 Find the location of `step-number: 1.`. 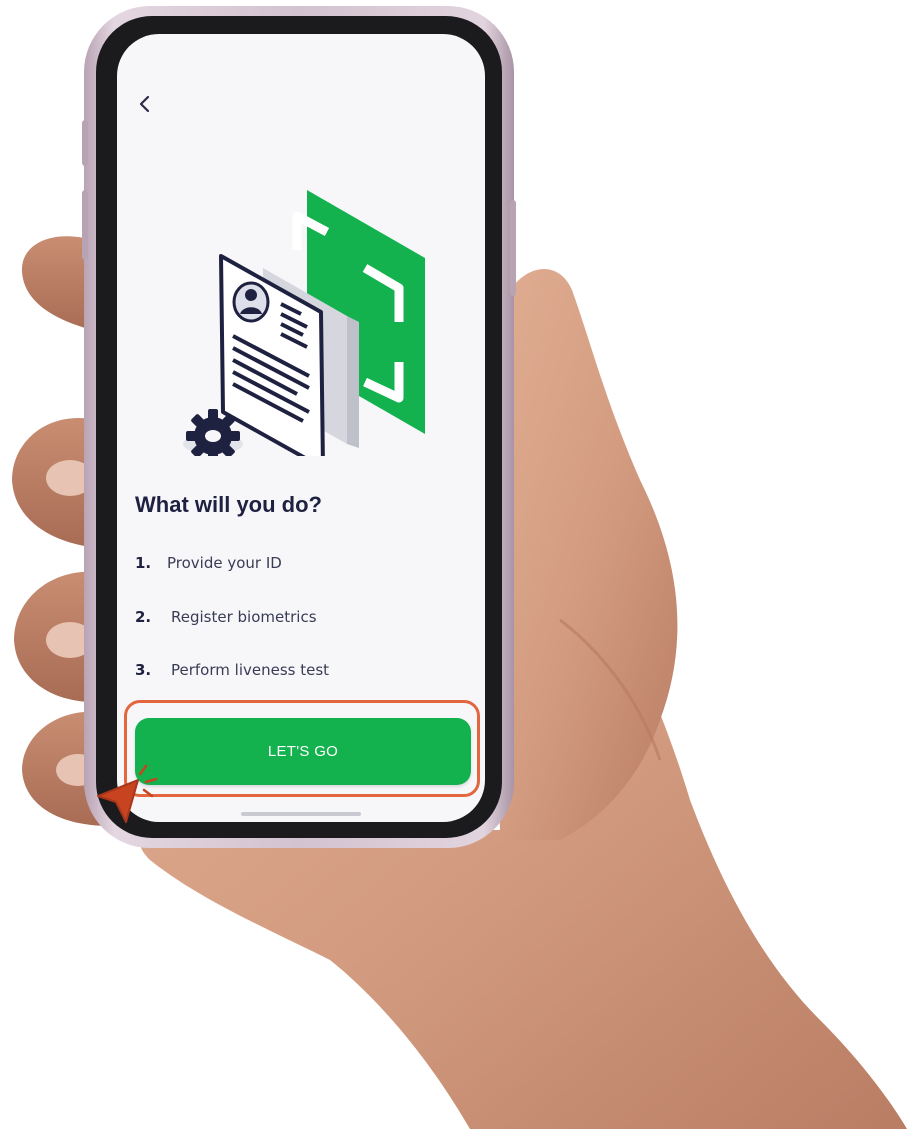

step-number: 1. is located at coordinates (143, 563).